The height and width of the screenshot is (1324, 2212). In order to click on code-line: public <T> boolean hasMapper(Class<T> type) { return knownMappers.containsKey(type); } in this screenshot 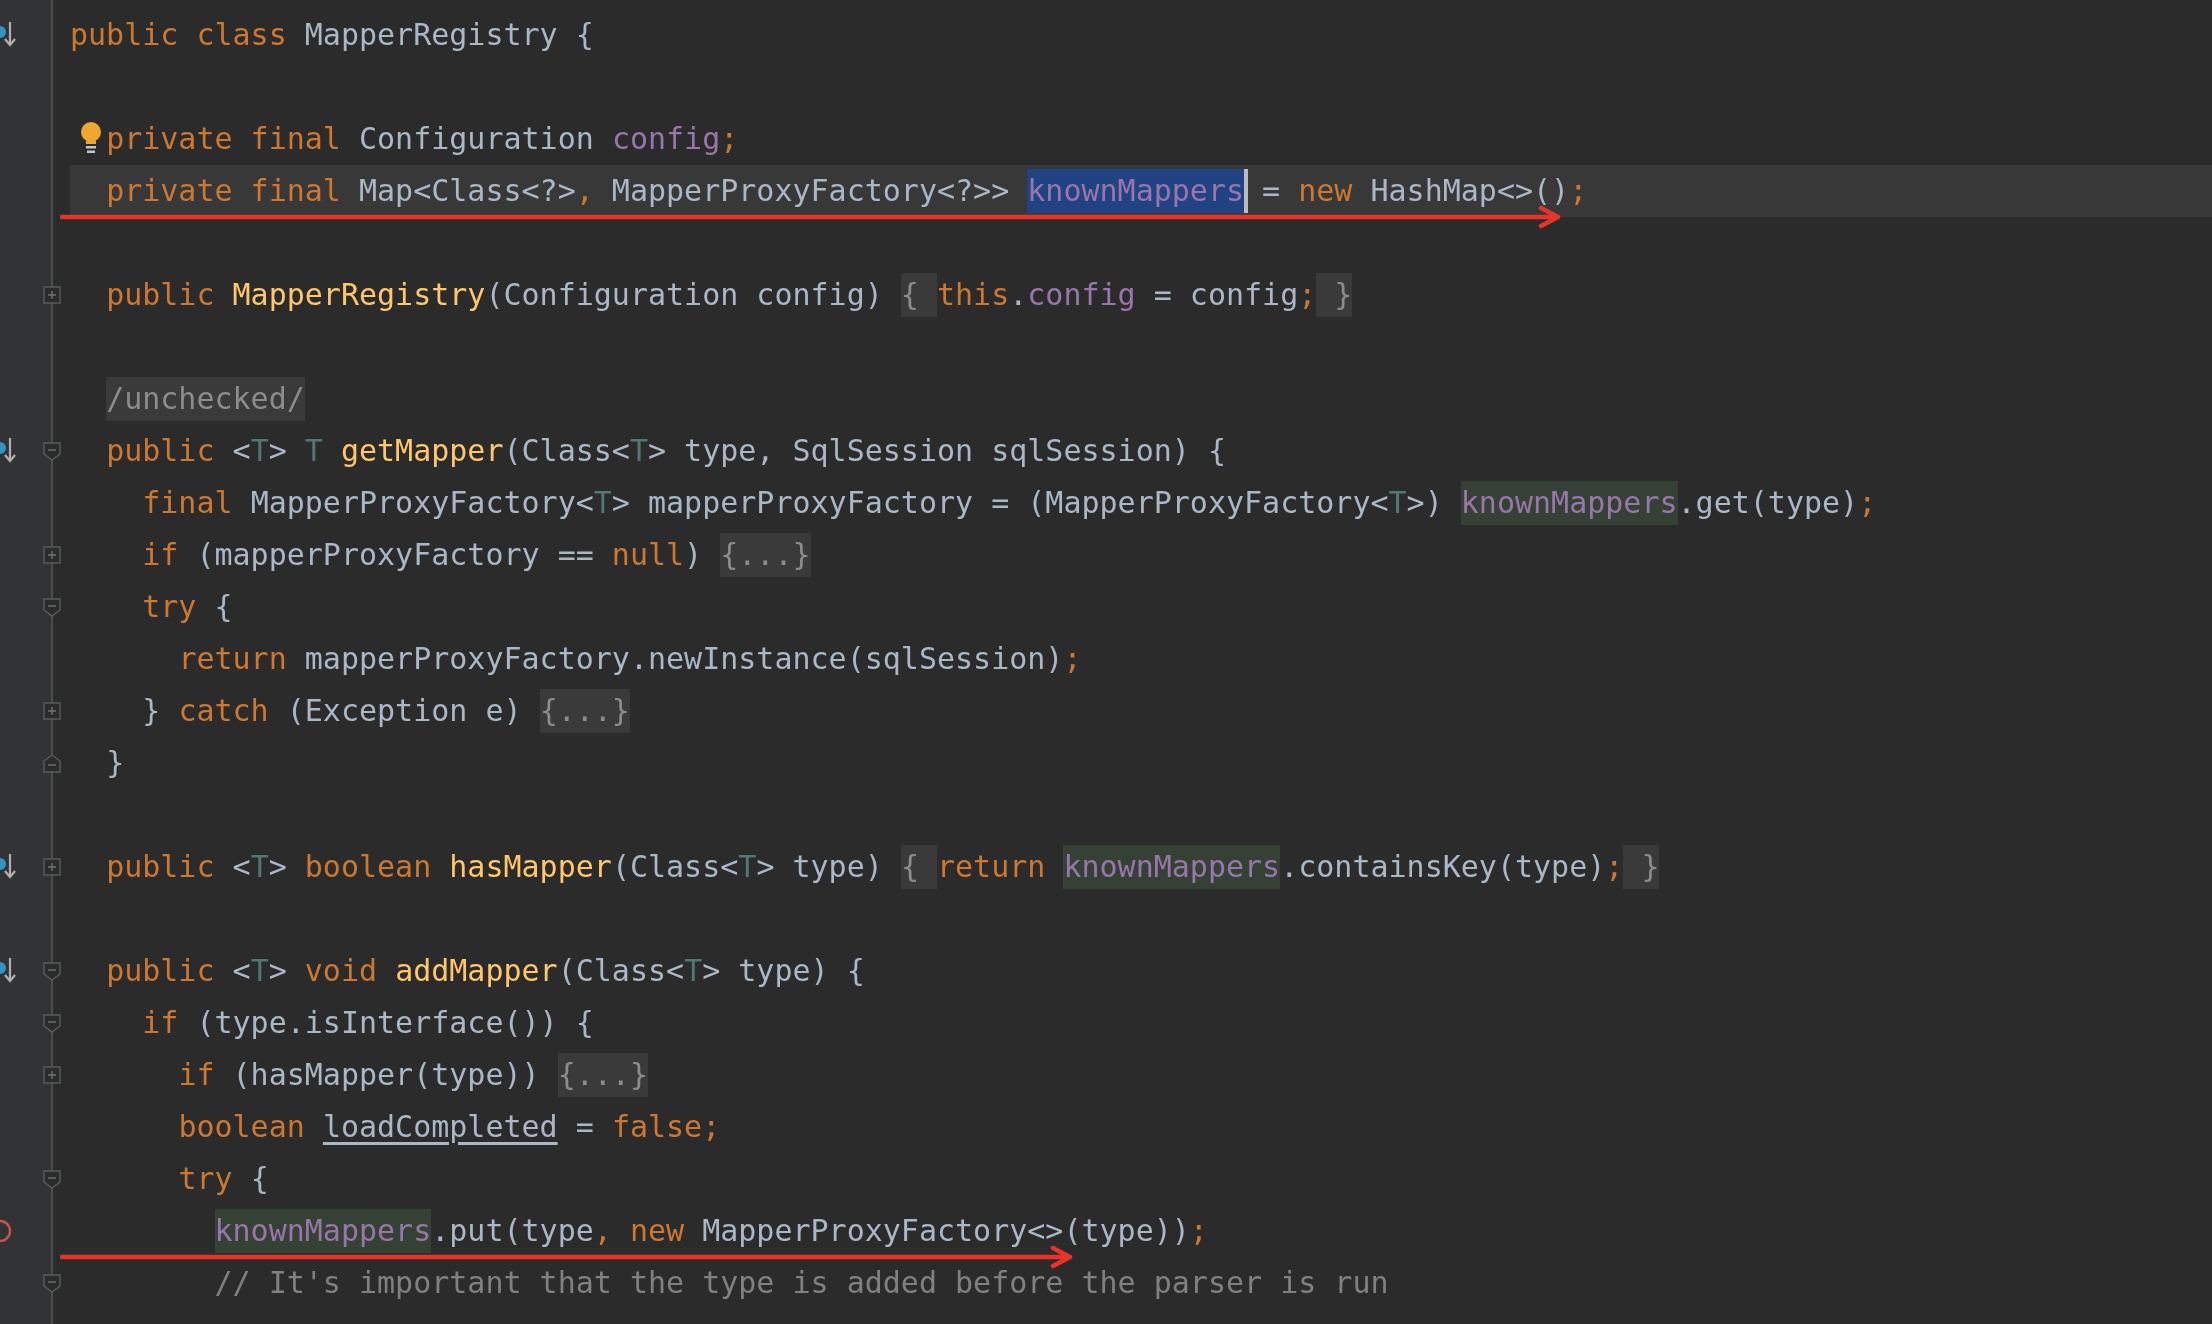, I will do `click(883, 867)`.